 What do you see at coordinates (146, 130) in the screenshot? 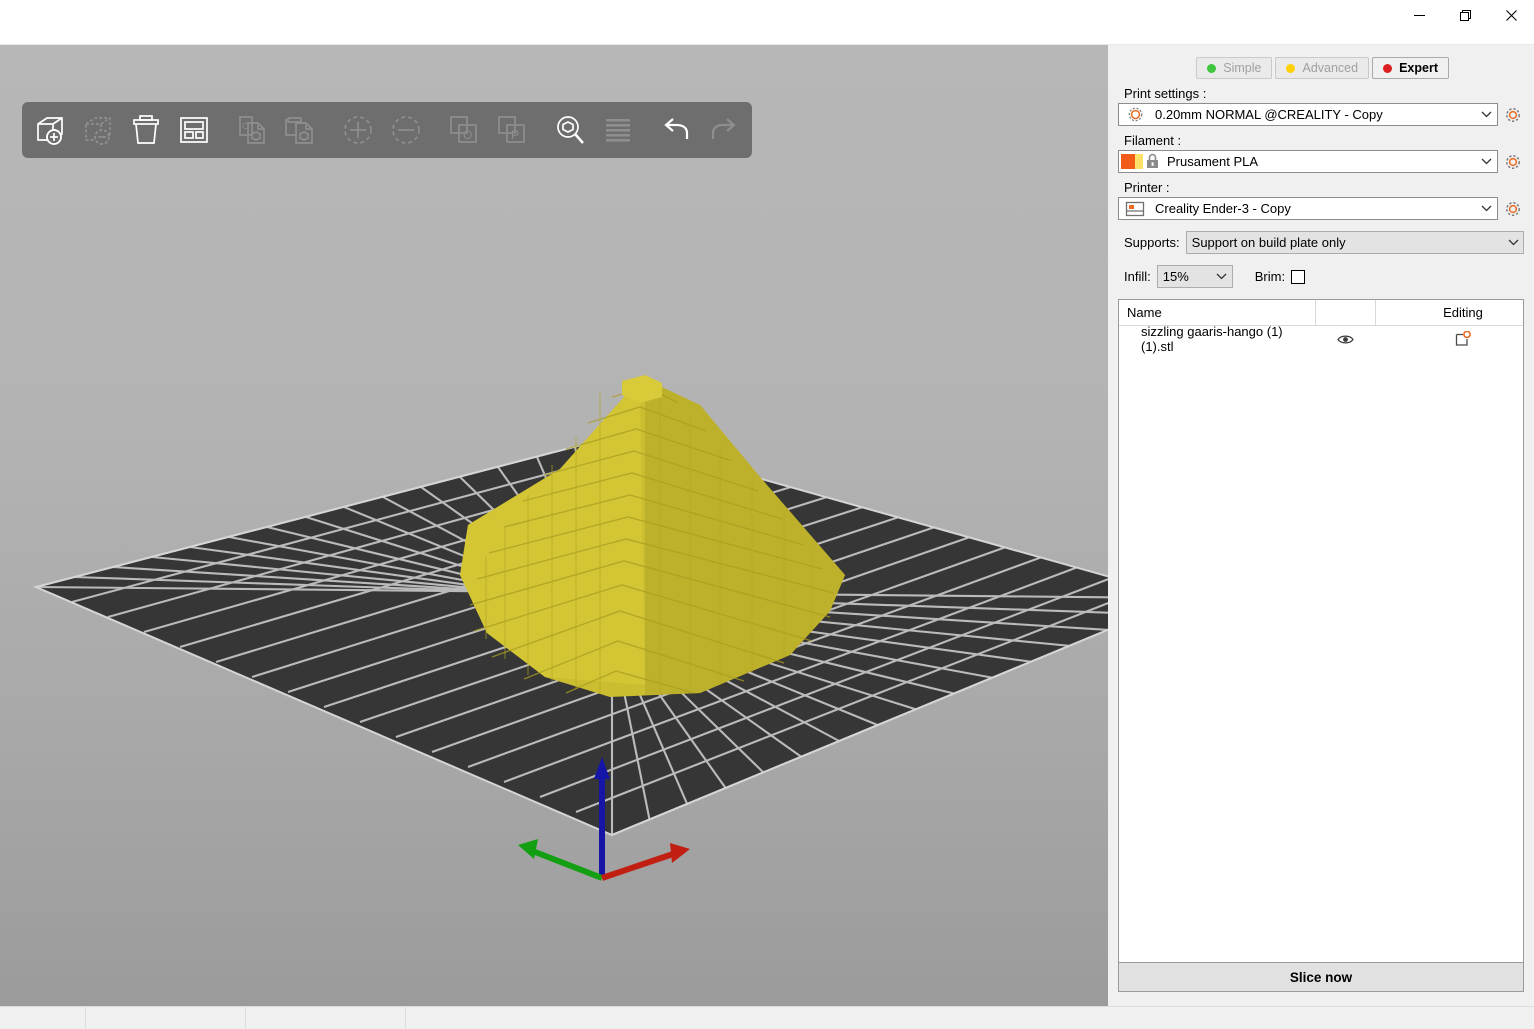
I see `delete-all-icon` at bounding box center [146, 130].